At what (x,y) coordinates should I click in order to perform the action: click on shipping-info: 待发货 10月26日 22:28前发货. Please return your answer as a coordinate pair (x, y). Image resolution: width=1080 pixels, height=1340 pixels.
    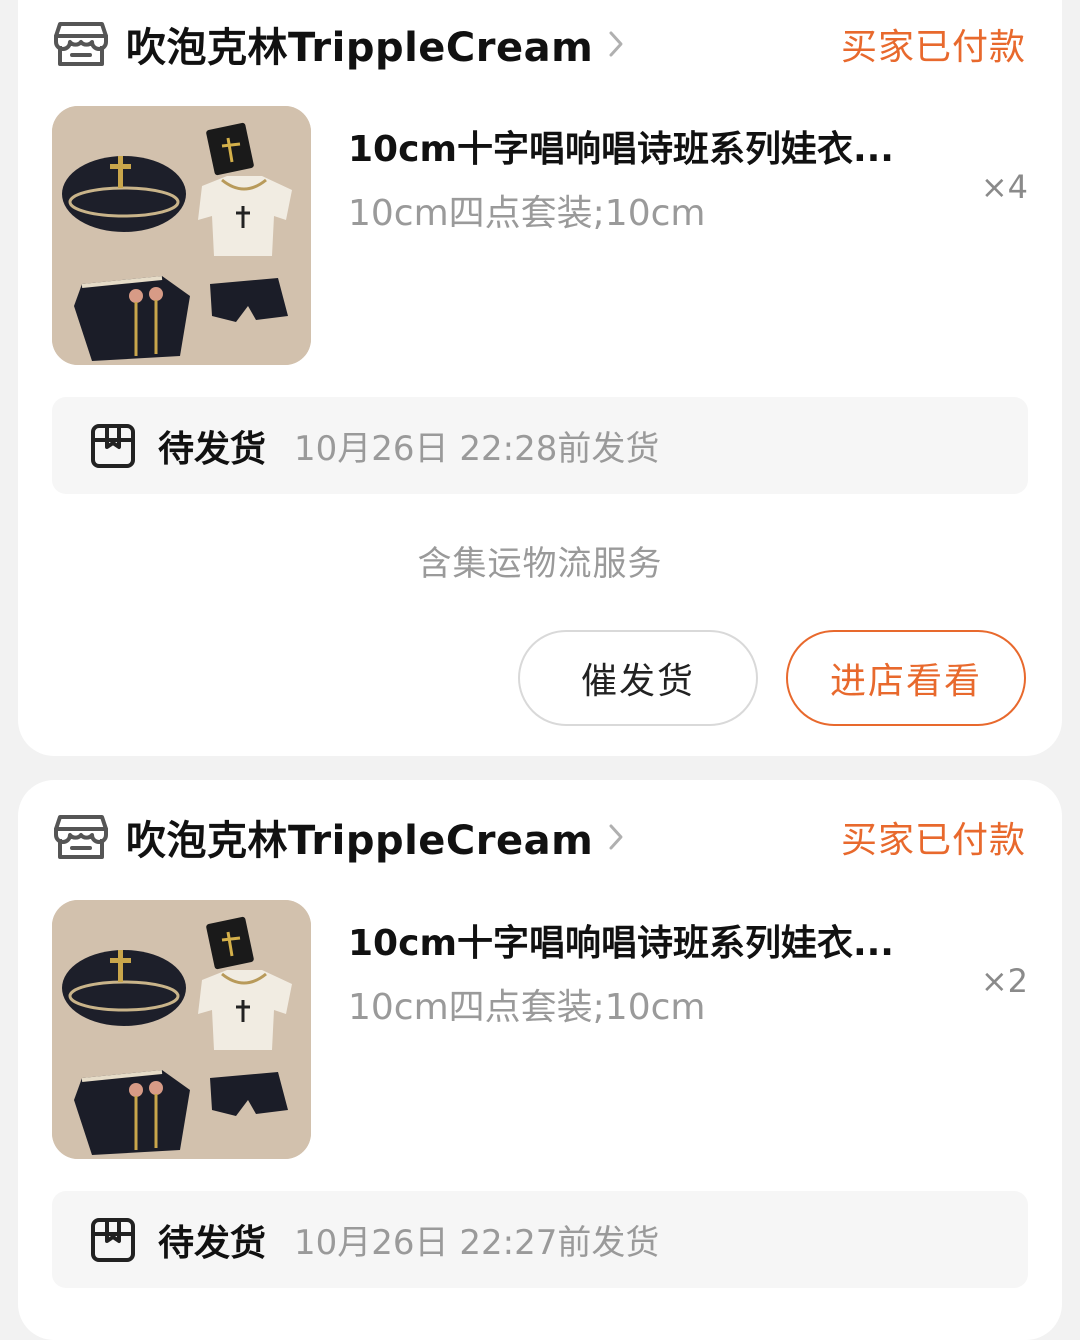
    Looking at the image, I should click on (540, 445).